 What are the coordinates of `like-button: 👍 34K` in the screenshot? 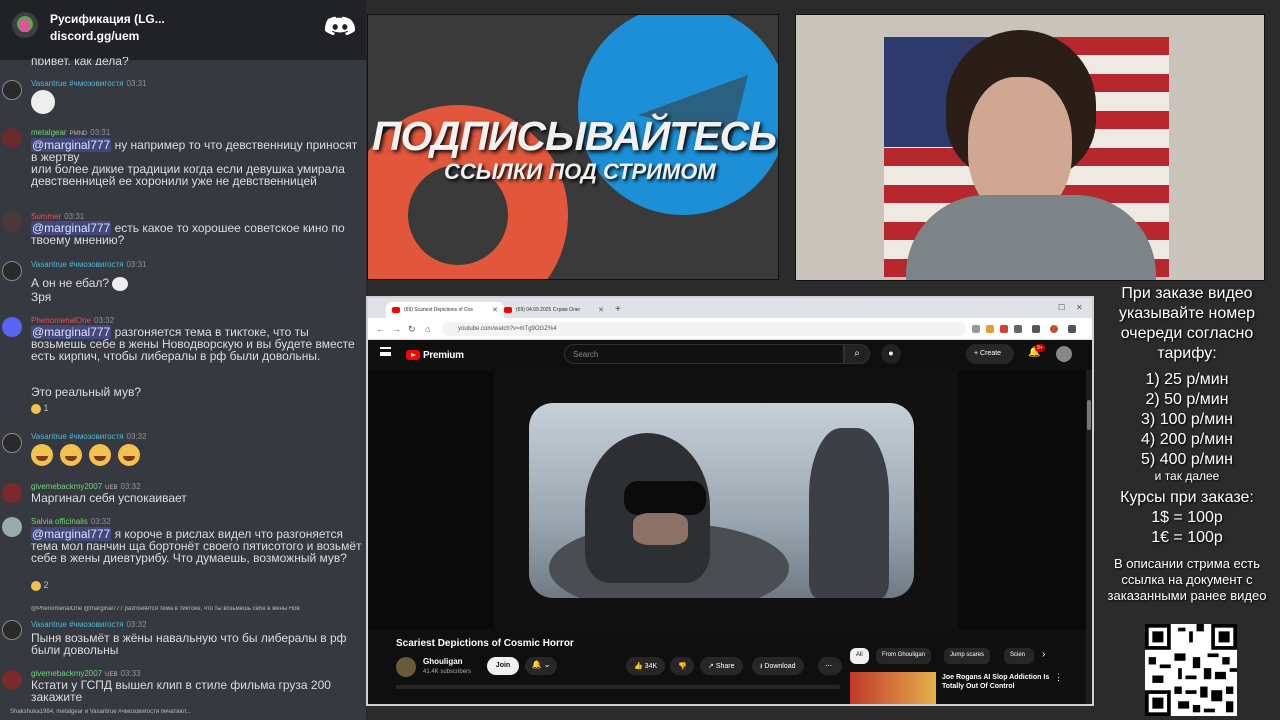 It's located at (646, 666).